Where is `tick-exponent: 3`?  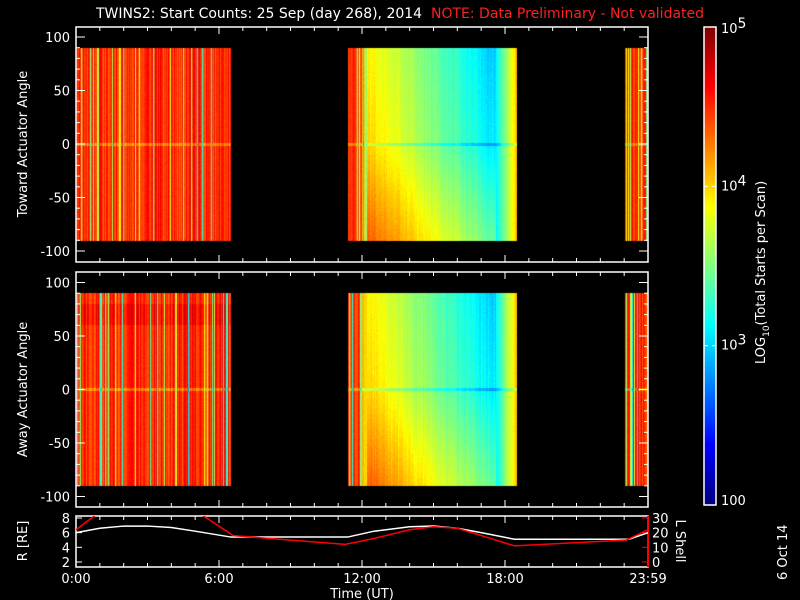 tick-exponent: 3 is located at coordinates (742, 341).